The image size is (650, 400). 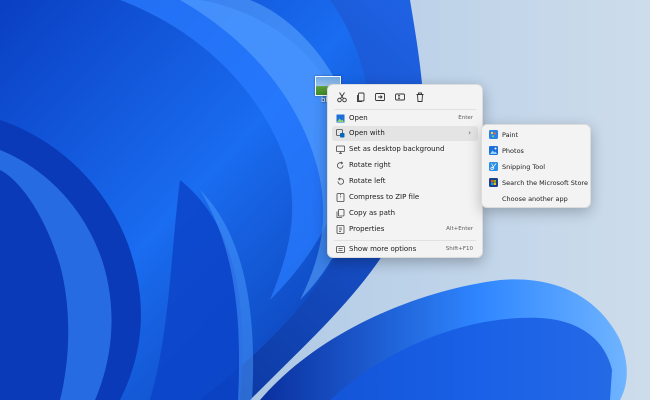 What do you see at coordinates (493, 150) in the screenshot?
I see `photos-icon` at bounding box center [493, 150].